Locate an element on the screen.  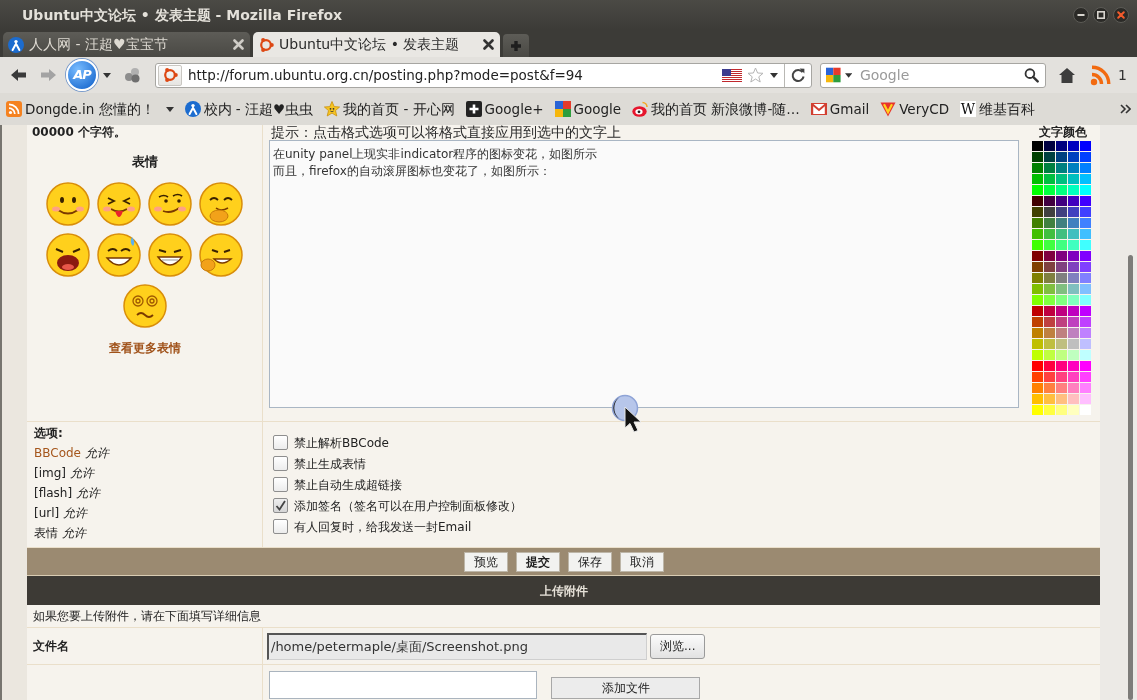
bookmark: Google+ is located at coordinates (504, 109).